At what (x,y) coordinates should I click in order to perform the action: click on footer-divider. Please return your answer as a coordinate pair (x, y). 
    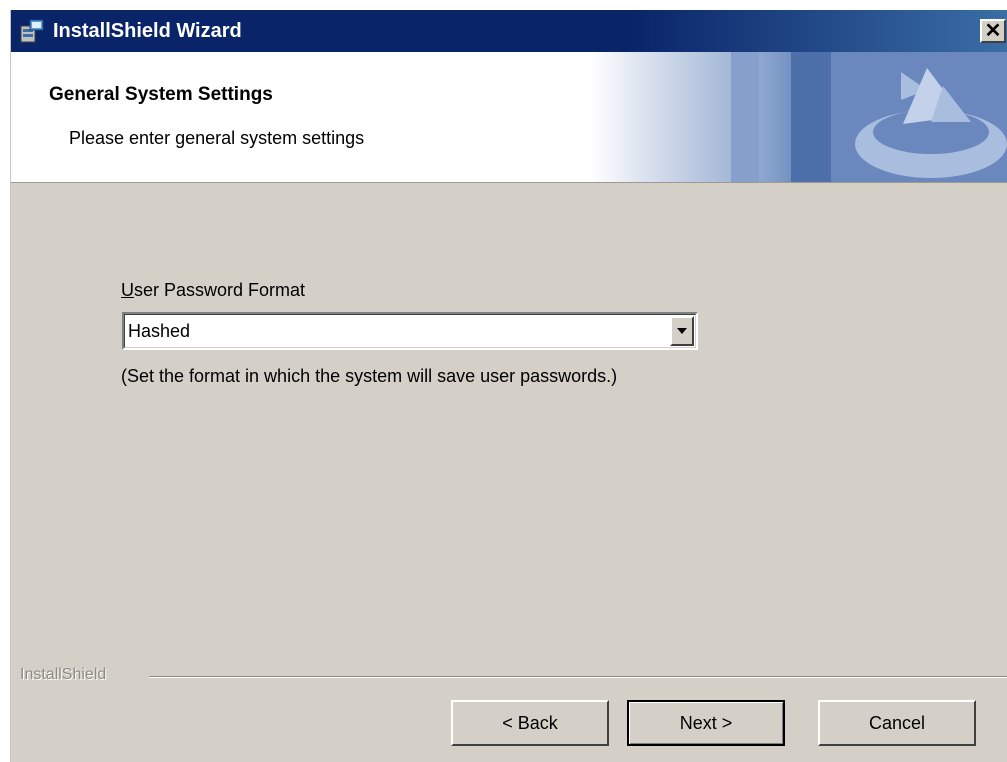
    Looking at the image, I should click on (578, 677).